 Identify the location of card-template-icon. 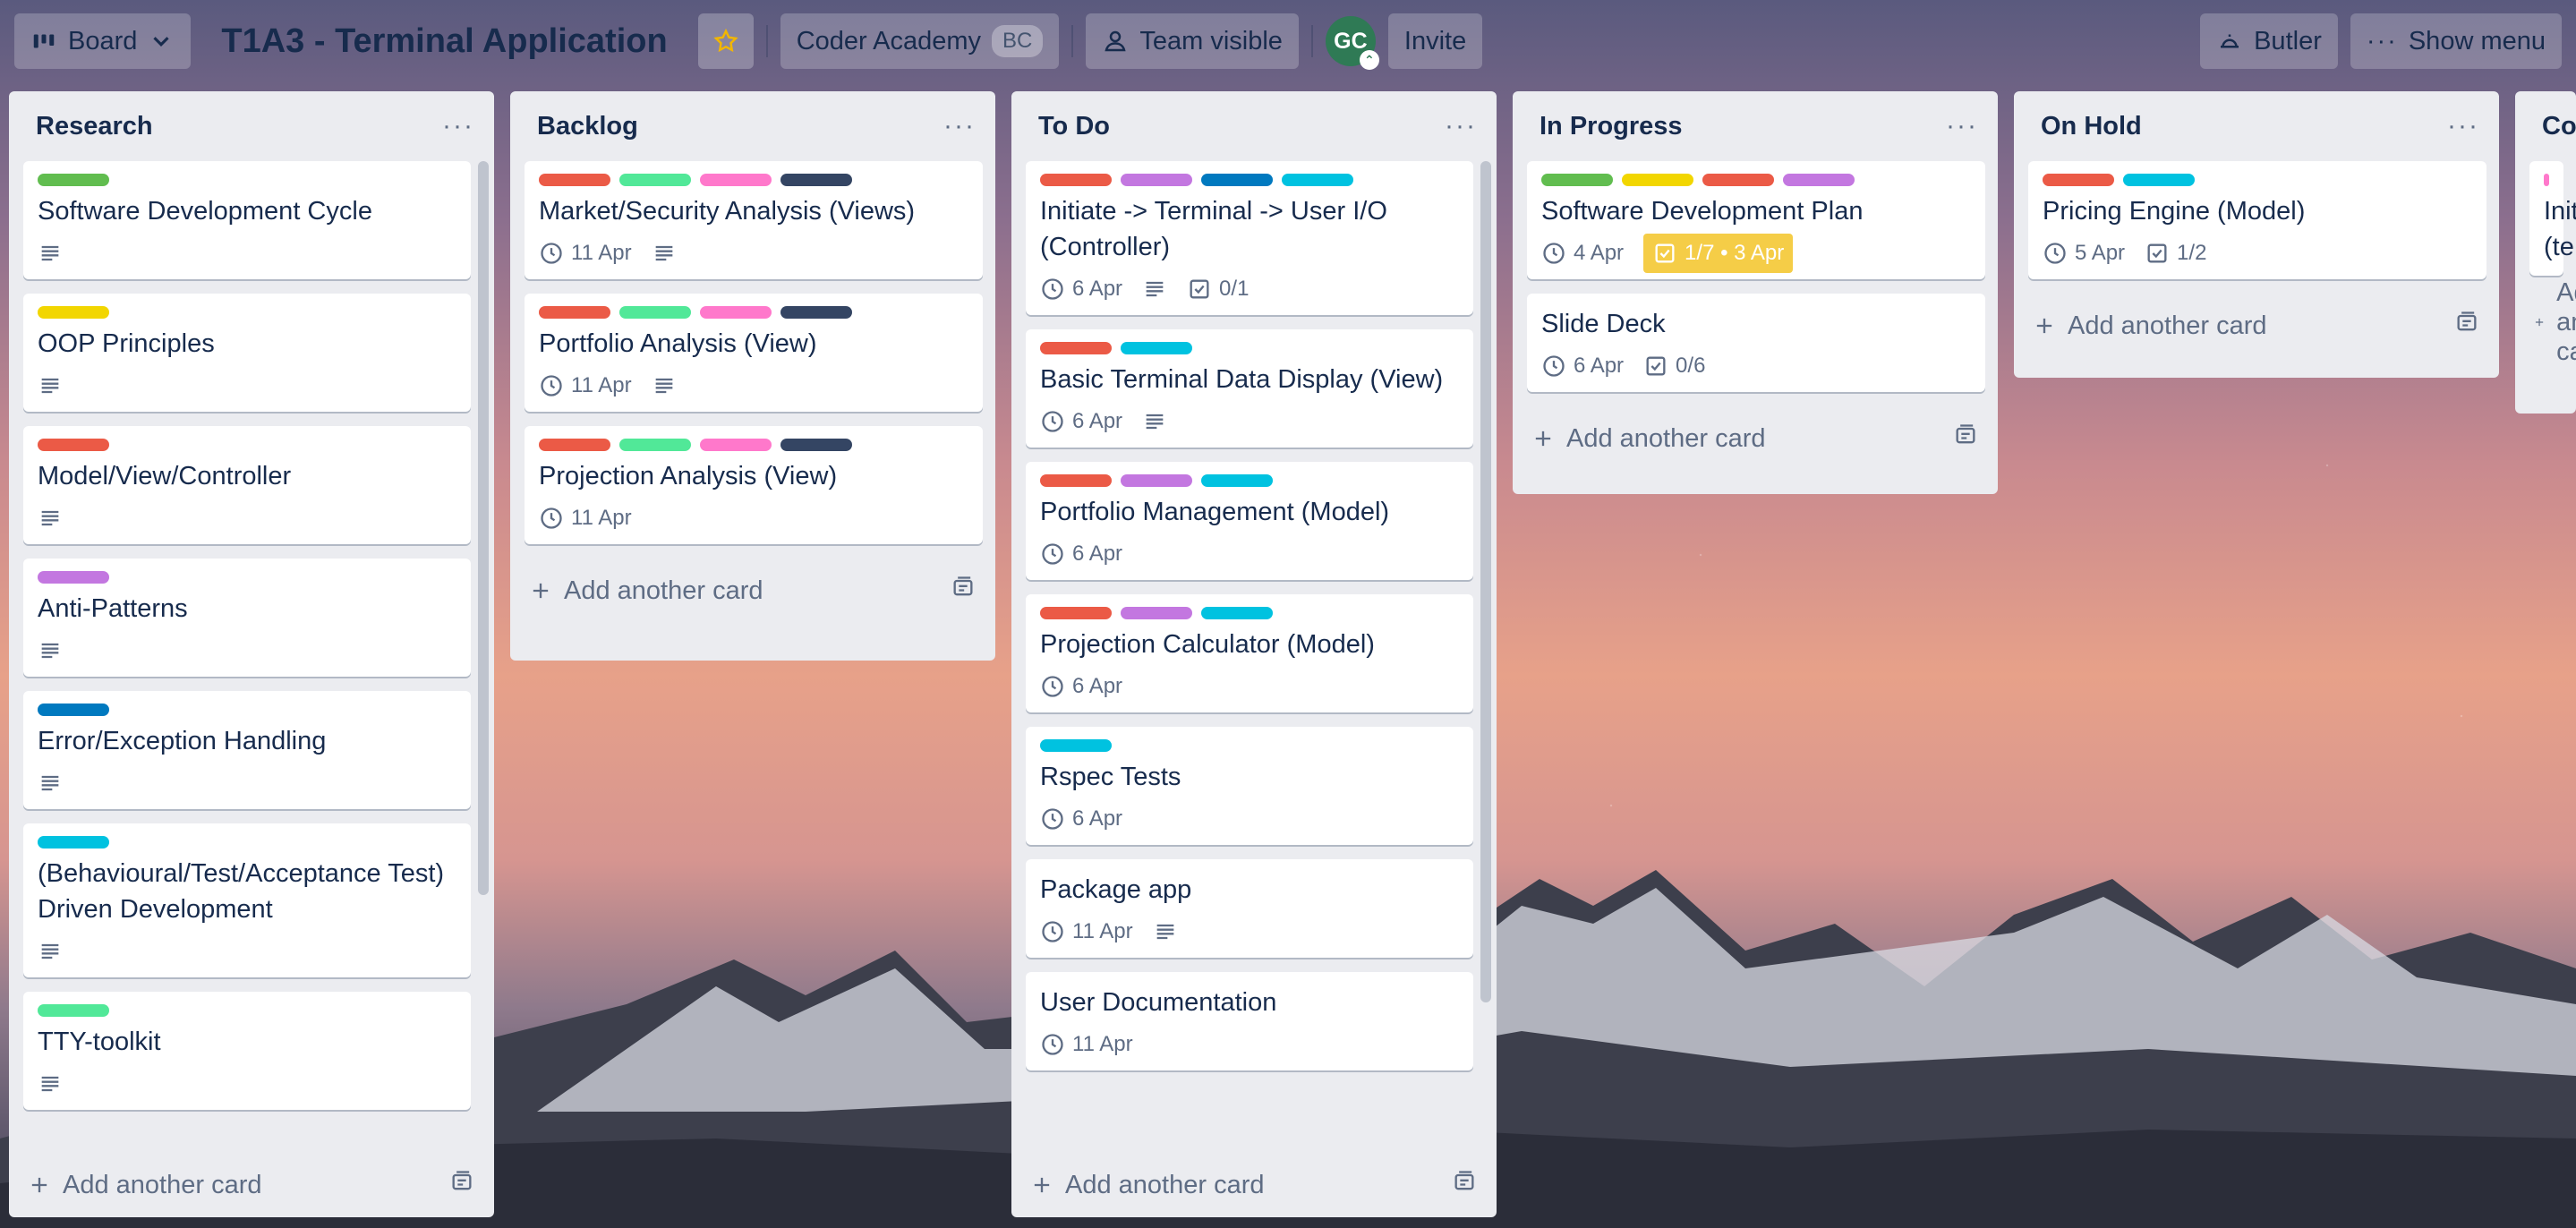
(1965, 434).